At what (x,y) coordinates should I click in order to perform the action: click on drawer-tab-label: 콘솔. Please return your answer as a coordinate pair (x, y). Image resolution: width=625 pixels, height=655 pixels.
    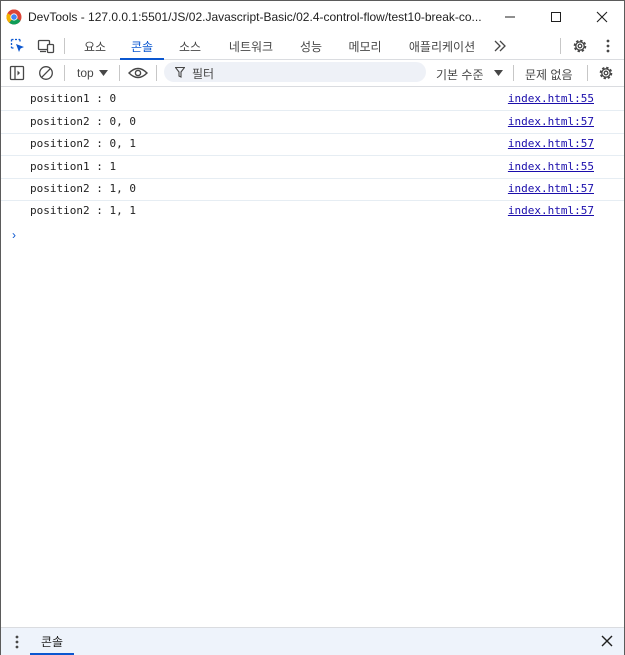
    Looking at the image, I should click on (52, 642).